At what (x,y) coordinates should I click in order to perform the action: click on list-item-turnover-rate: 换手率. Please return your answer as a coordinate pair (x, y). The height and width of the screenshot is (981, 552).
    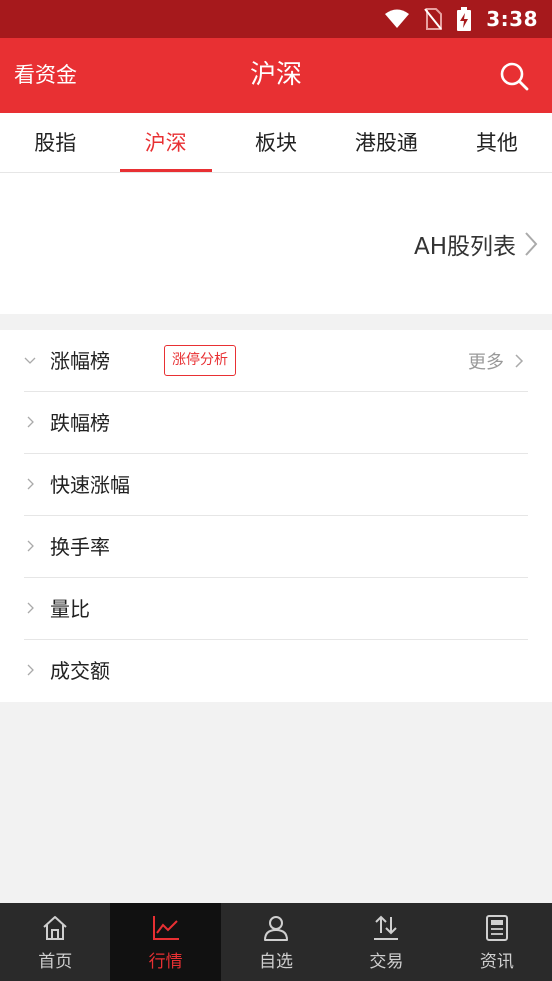
    Looking at the image, I should click on (276, 547).